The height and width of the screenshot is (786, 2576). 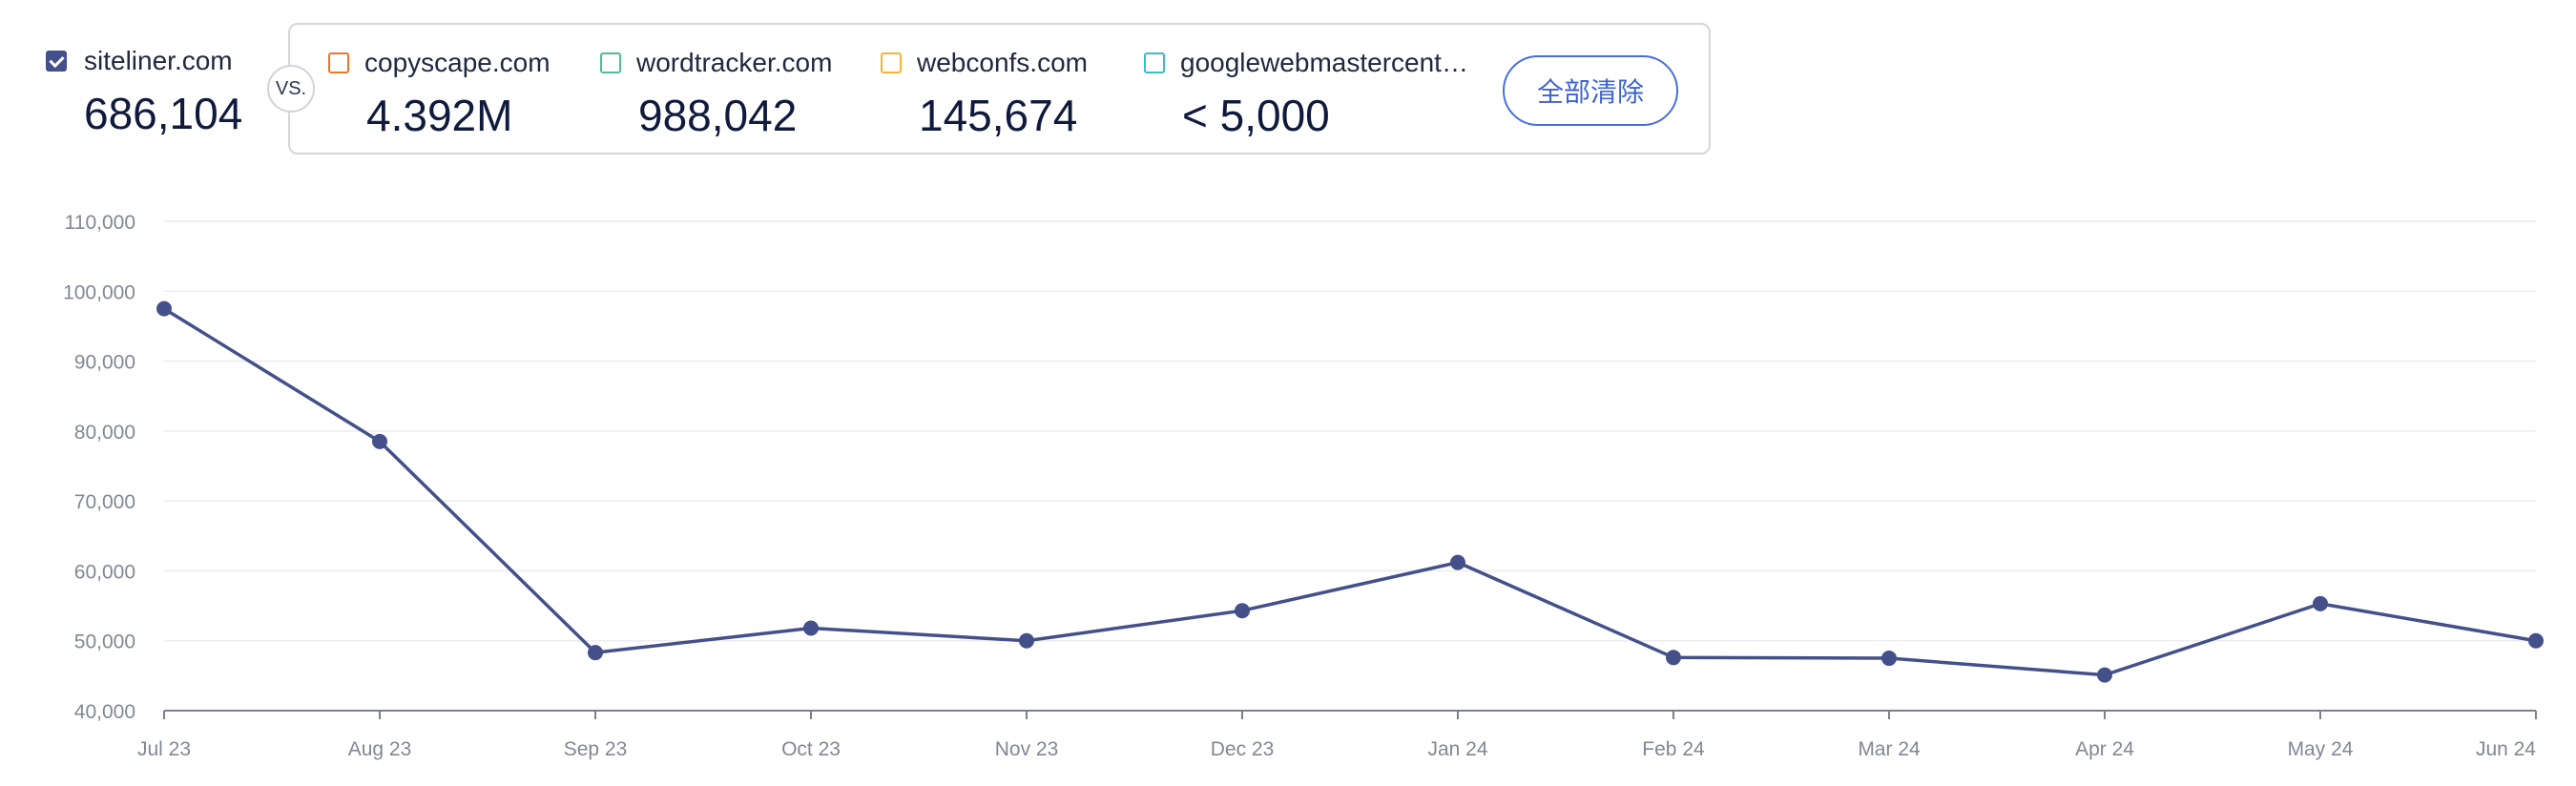 What do you see at coordinates (99, 292) in the screenshot?
I see `y-tick-label: 100,000` at bounding box center [99, 292].